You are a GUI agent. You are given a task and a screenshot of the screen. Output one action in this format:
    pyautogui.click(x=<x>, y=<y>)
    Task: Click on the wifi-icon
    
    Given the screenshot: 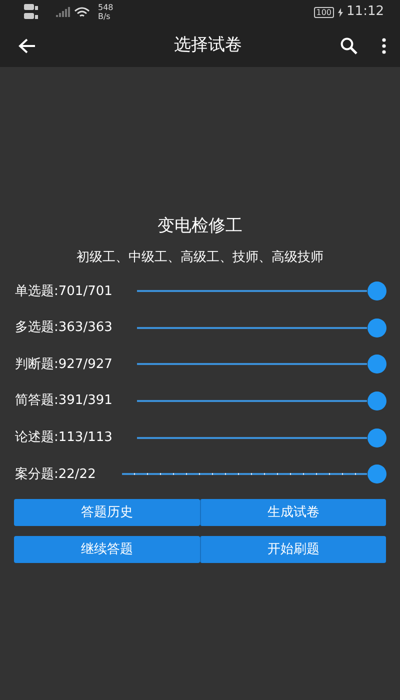 What is the action you would take?
    pyautogui.click(x=82, y=12)
    